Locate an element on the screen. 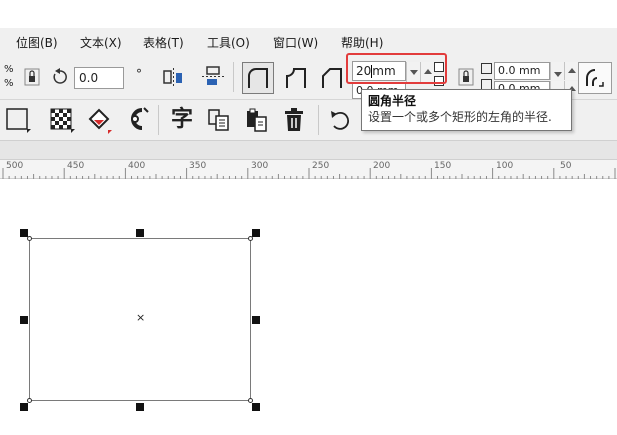 The height and width of the screenshot is (435, 617). handle-top-middle is located at coordinates (140, 233).